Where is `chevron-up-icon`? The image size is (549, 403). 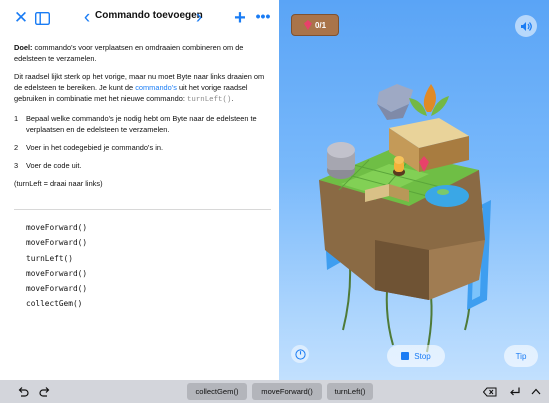
chevron-up-icon is located at coordinates (536, 391).